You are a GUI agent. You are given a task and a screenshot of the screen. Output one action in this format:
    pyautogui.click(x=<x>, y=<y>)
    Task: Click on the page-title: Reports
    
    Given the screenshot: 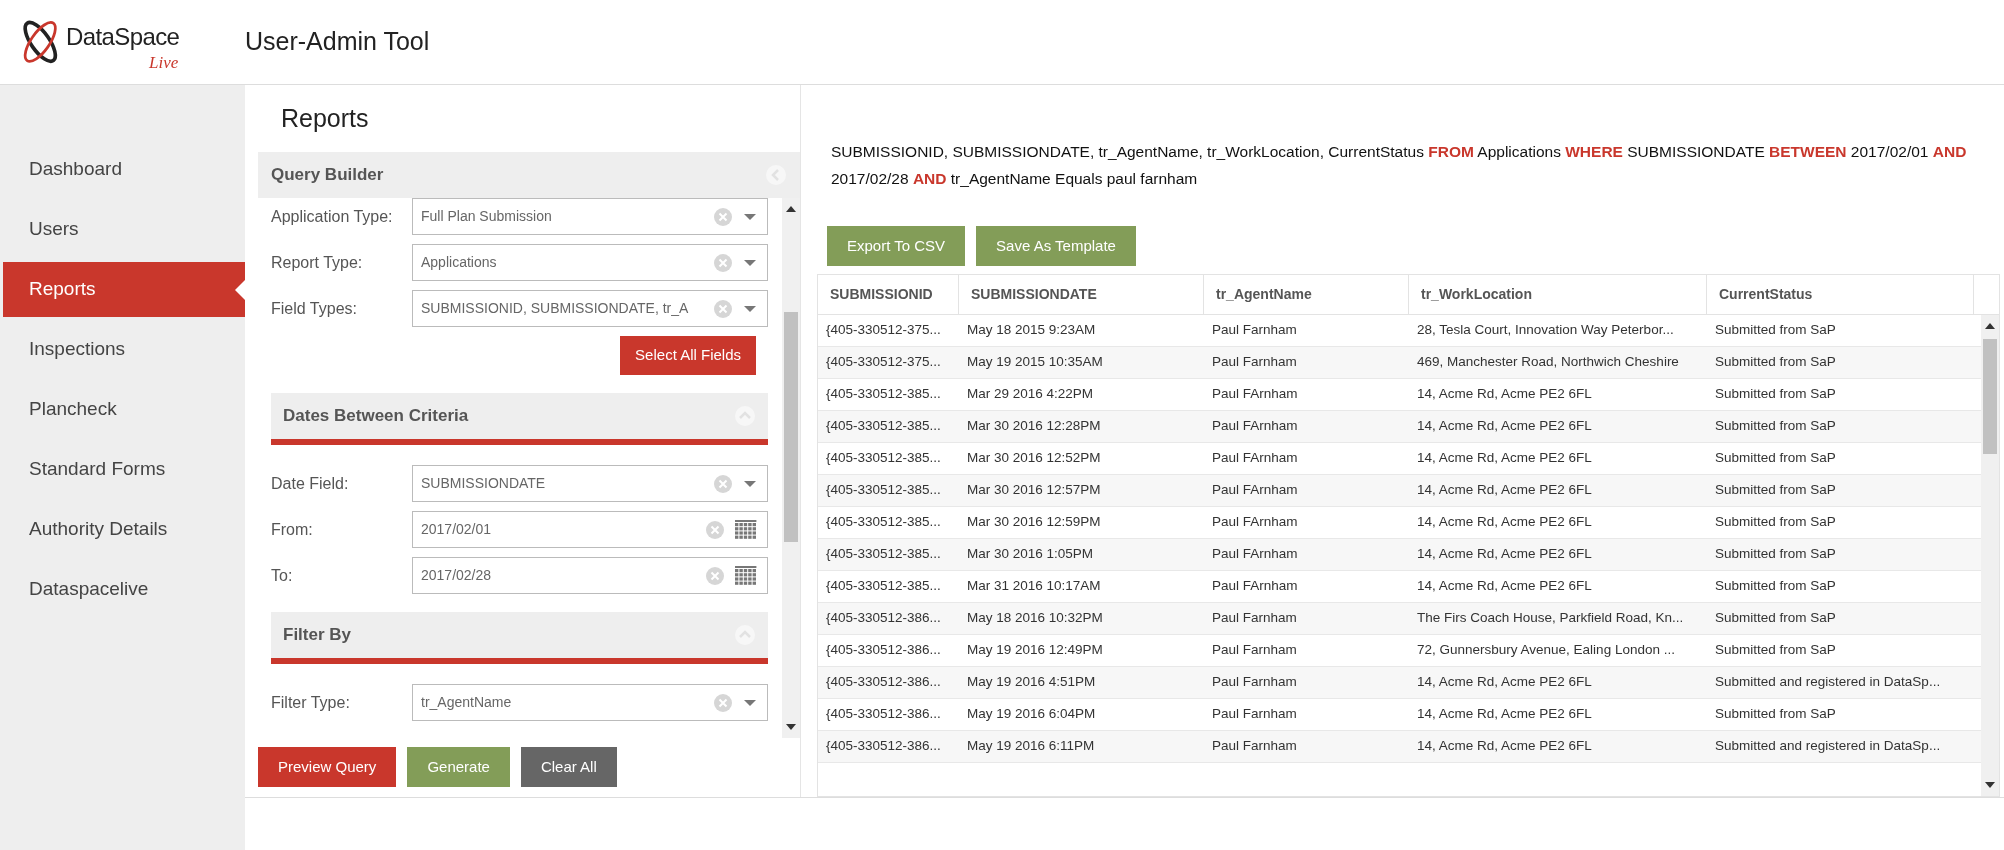 What is the action you would take?
    pyautogui.click(x=325, y=118)
    